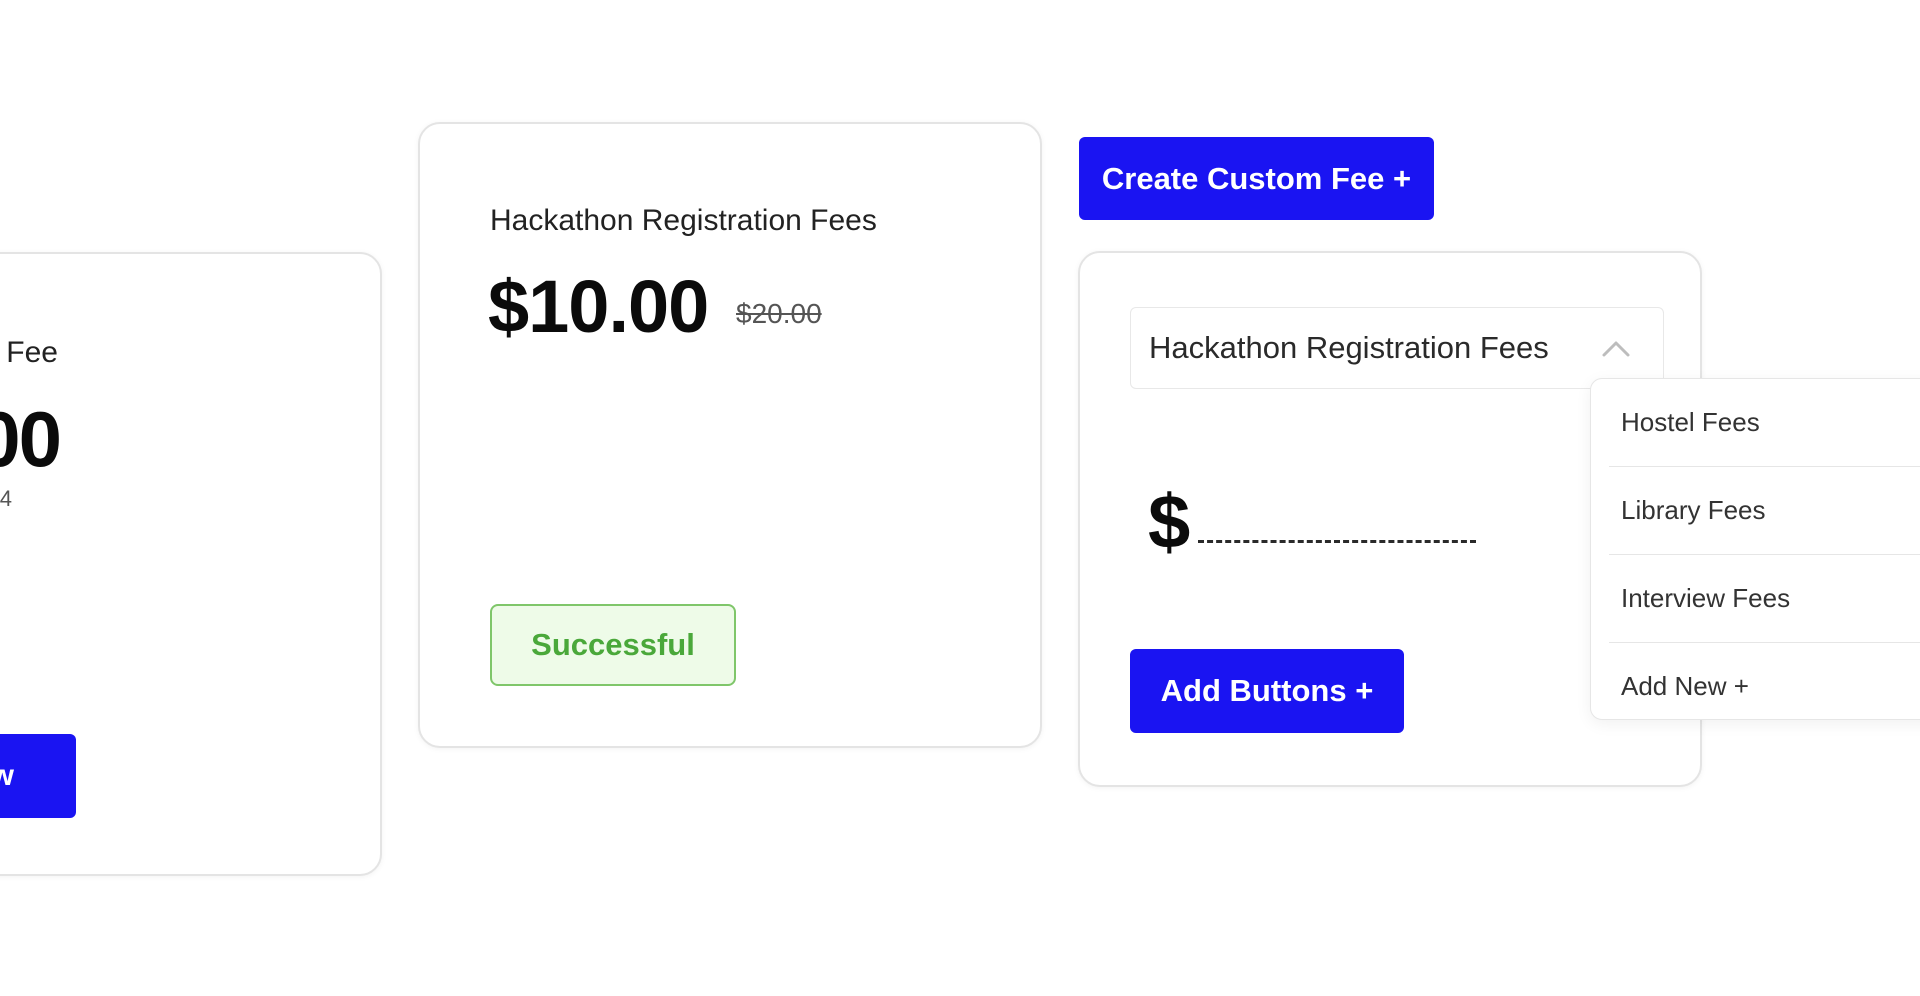  Describe the element at coordinates (779, 313) in the screenshot. I see `fee-card-original-price: $20.00` at that location.